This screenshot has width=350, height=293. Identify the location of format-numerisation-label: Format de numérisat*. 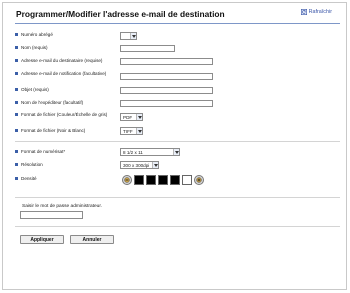
(43, 151).